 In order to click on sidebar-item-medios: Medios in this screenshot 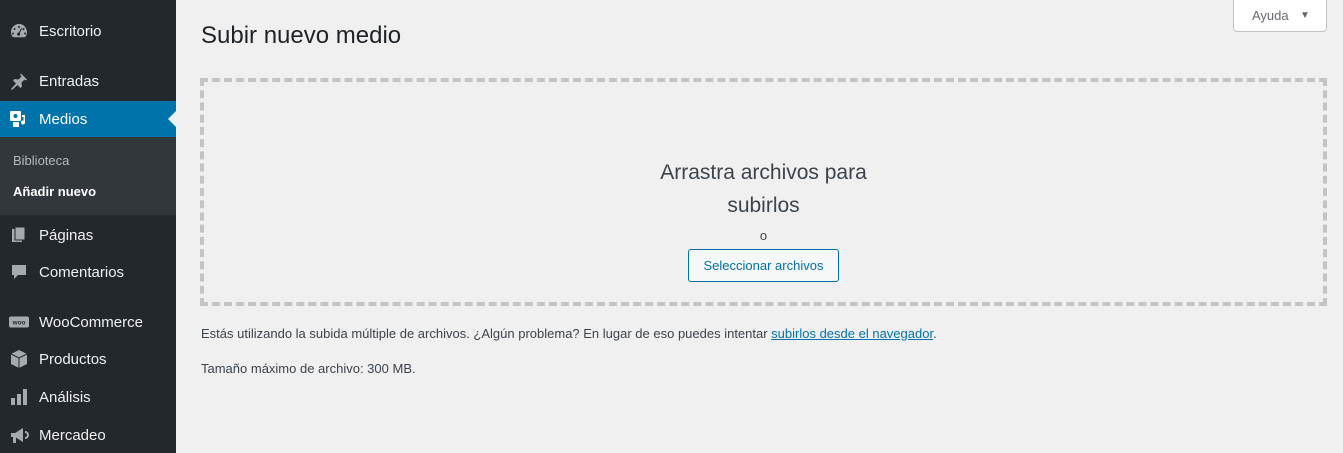, I will do `click(88, 119)`.